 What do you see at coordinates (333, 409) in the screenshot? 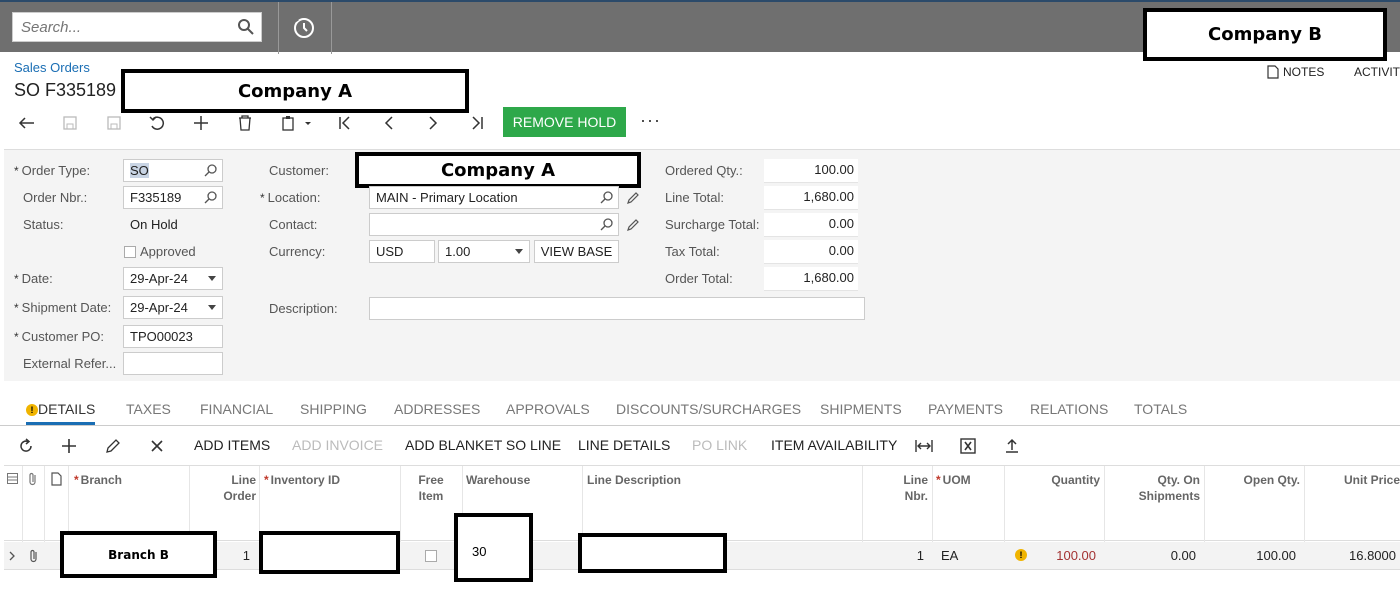
I see `tab-shipping: SHIPPING` at bounding box center [333, 409].